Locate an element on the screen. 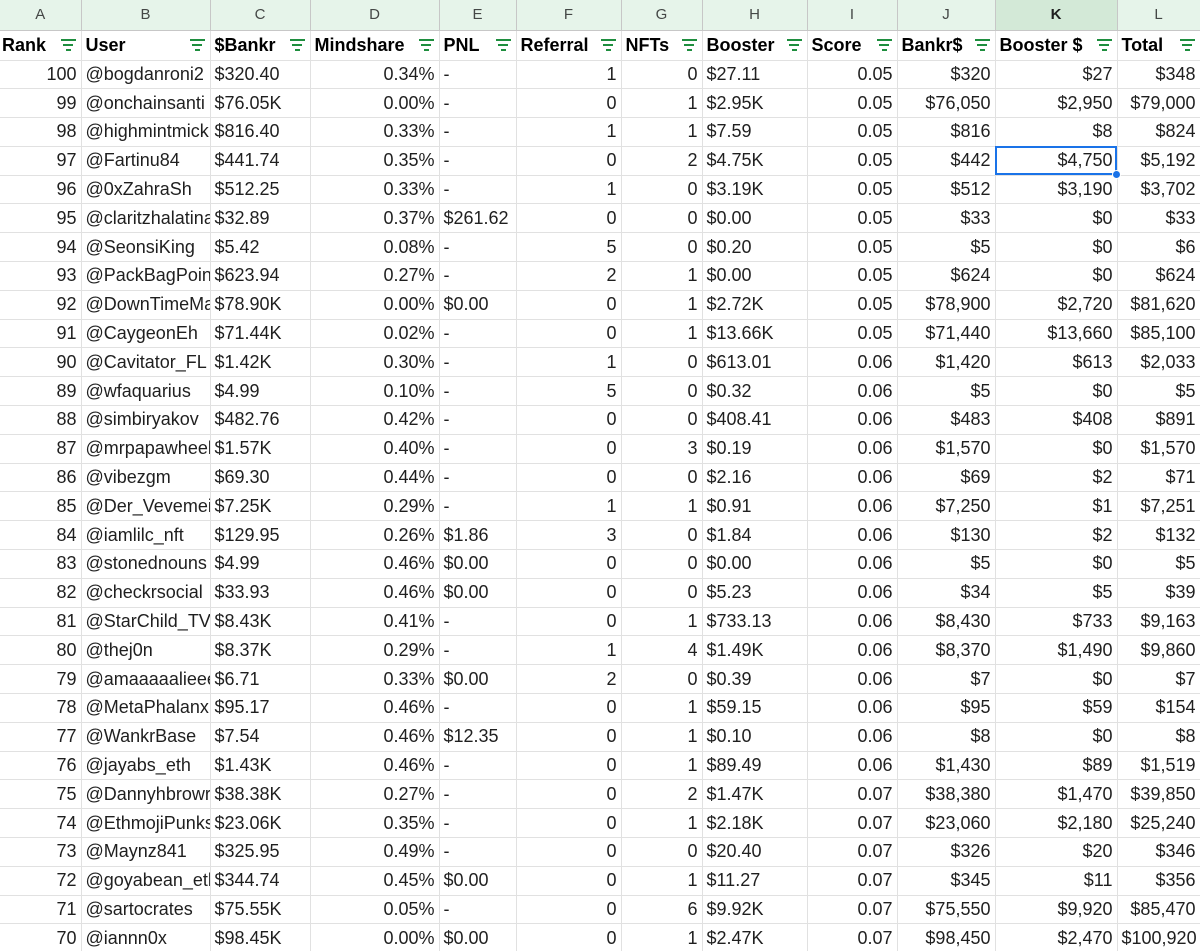 The image size is (1200, 951). cell-referral: 5 is located at coordinates (569, 391).